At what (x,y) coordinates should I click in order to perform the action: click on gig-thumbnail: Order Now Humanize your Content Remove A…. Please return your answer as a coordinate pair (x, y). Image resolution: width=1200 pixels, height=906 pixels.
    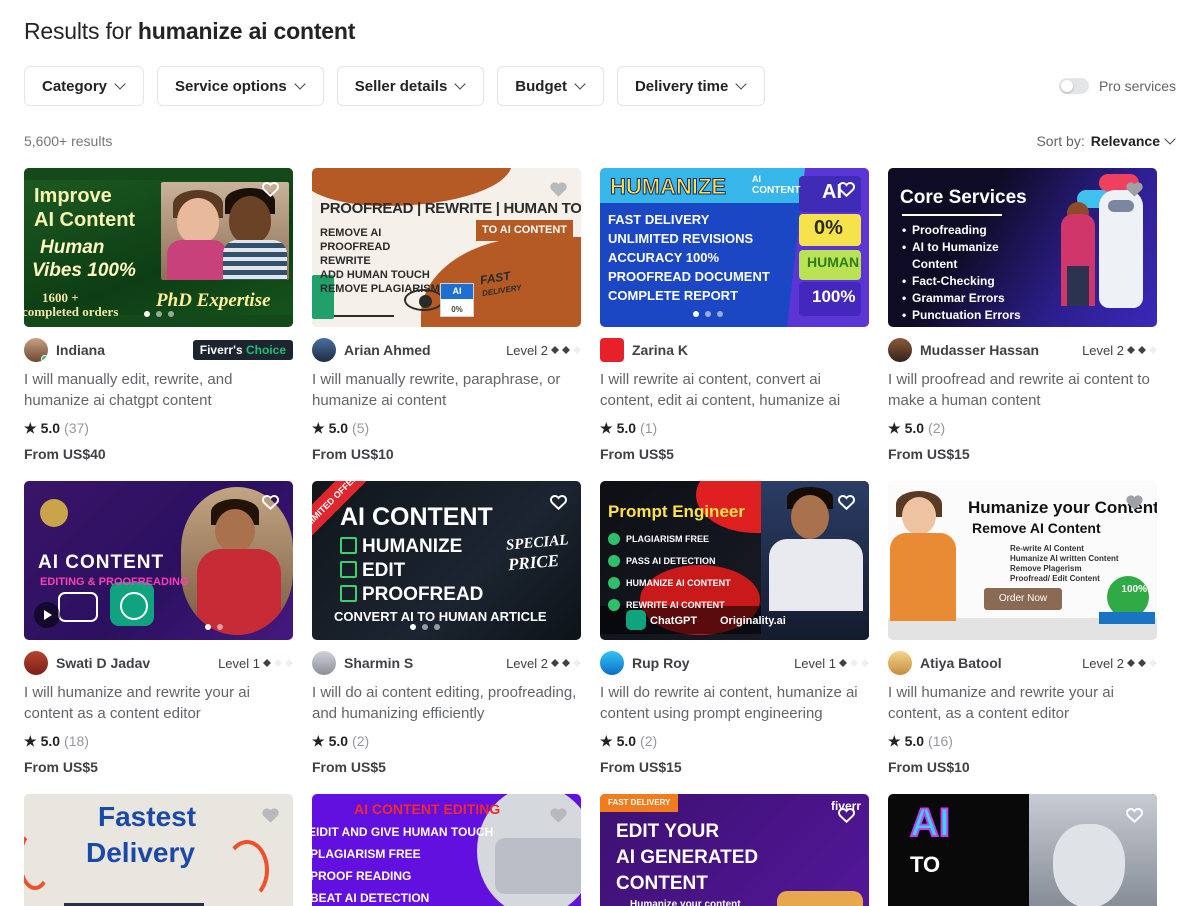
    Looking at the image, I should click on (1022, 560).